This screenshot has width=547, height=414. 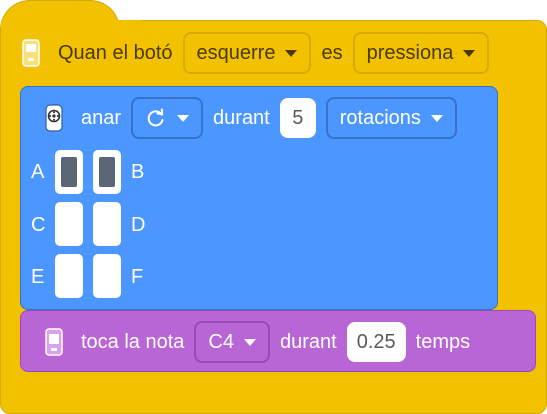 I want to click on hat-block-label: Quan el botó, so click(x=115, y=53).